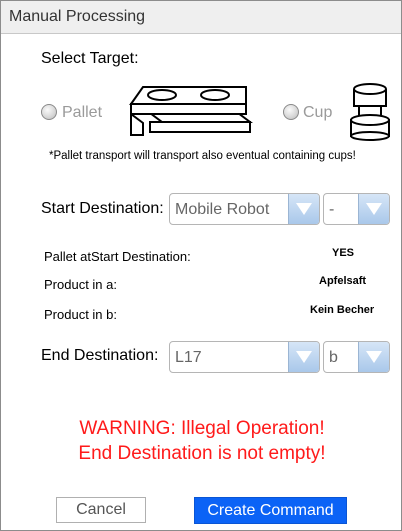  Describe the element at coordinates (80, 284) in the screenshot. I see `product-a-label: Product in a:` at that location.